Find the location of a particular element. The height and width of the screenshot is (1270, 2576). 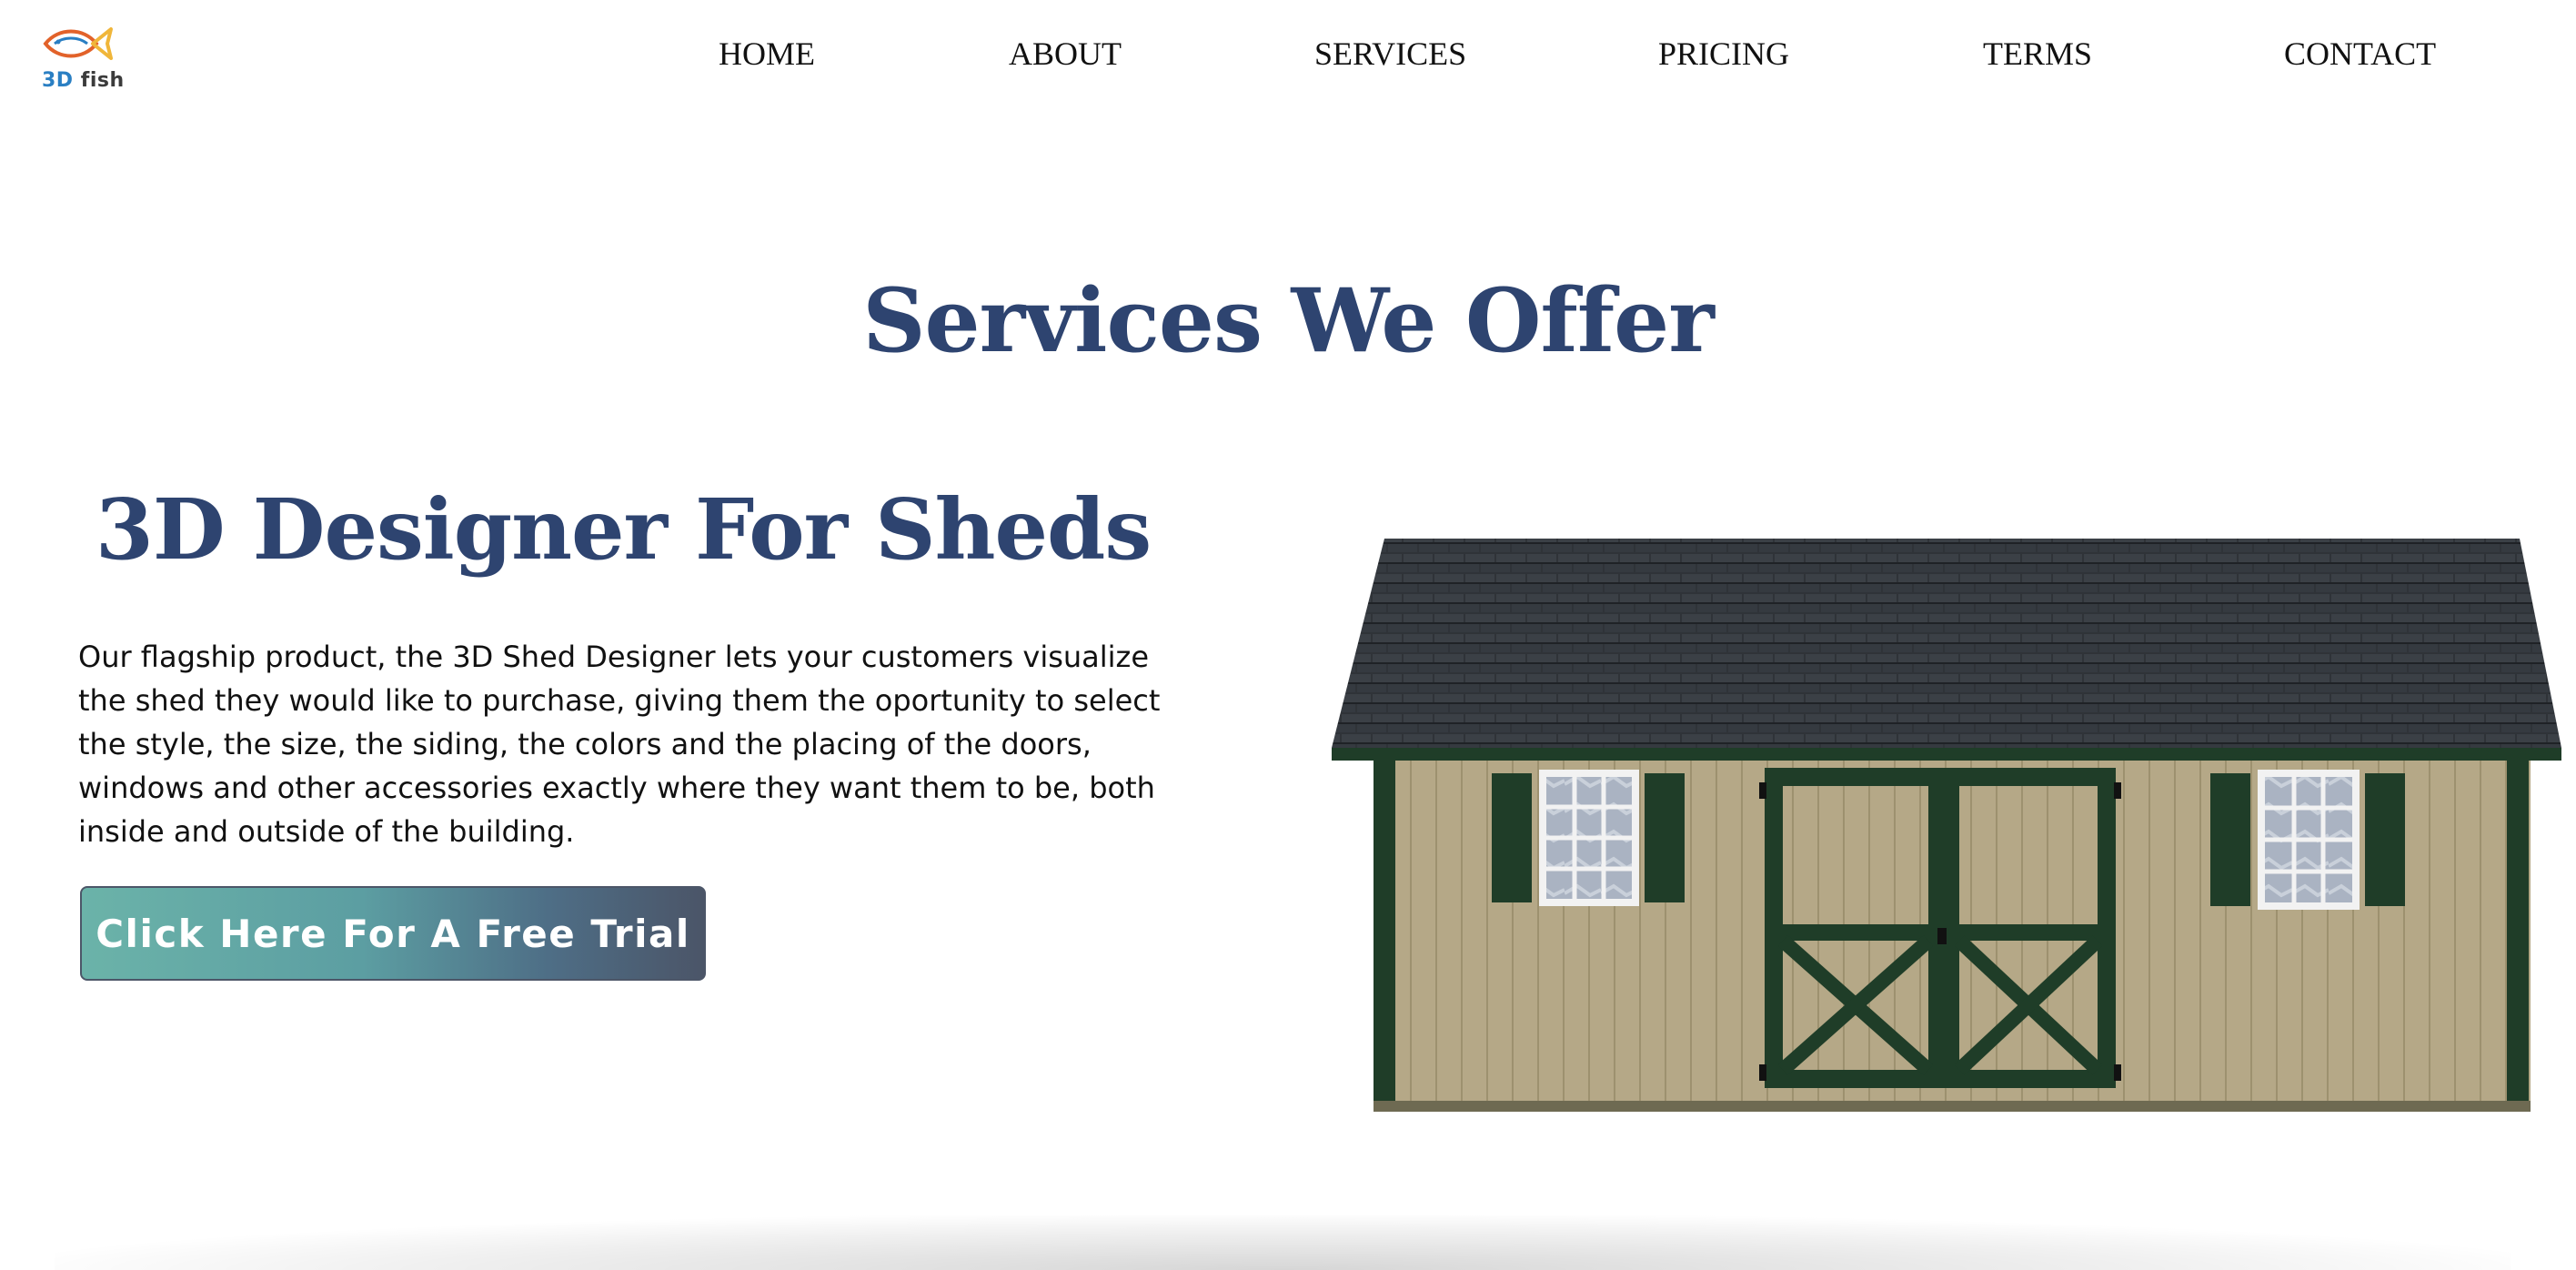

nav-terms: TERMS is located at coordinates (2037, 54).